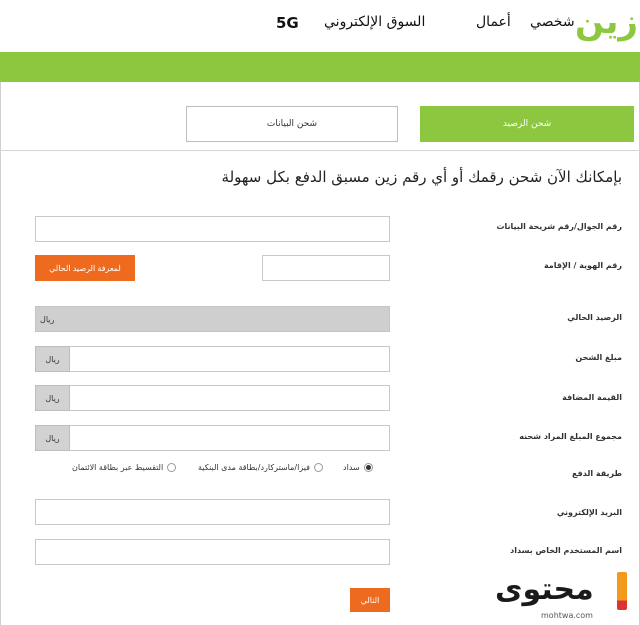  What do you see at coordinates (320, 26) in the screenshot?
I see `top-header: زين شخصي أعمال السوق الإلكتروني 5G` at bounding box center [320, 26].